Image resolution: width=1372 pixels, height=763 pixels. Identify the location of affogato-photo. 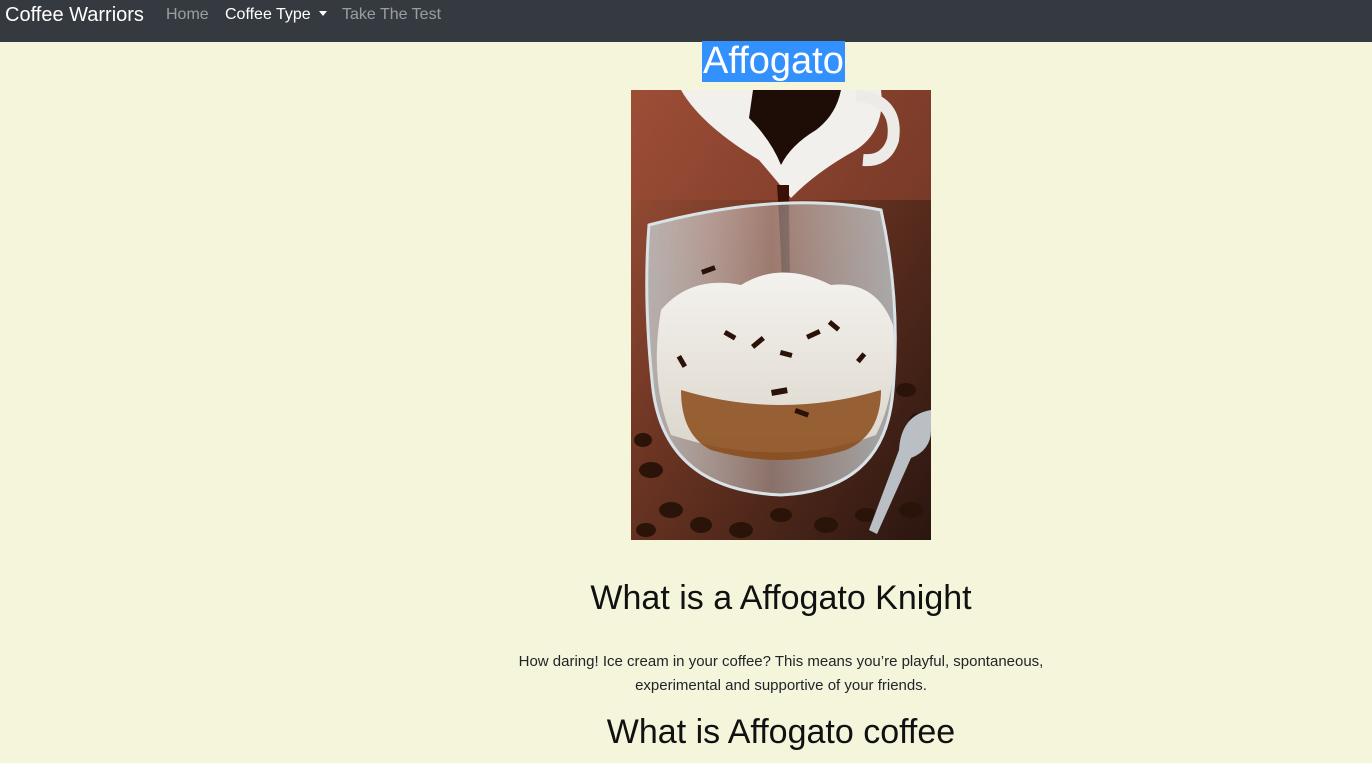
(781, 315).